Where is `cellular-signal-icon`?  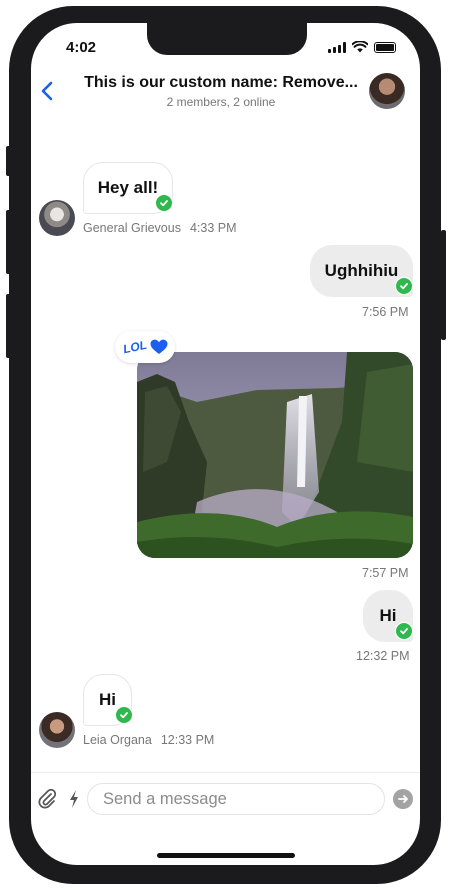 cellular-signal-icon is located at coordinates (337, 47).